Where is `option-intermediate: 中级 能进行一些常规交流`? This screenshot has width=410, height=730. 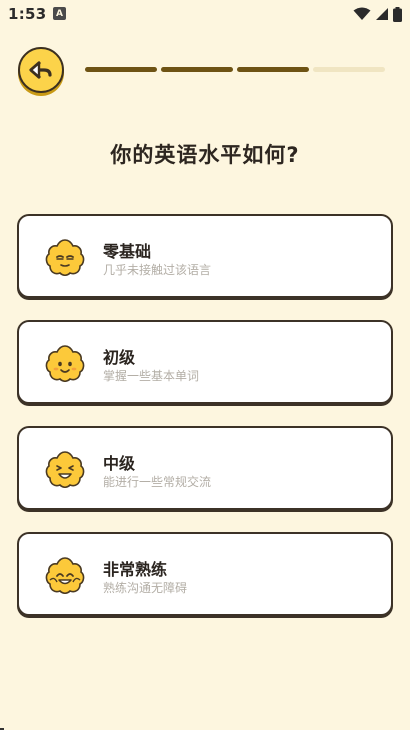
option-intermediate: 中级 能进行一些常规交流 is located at coordinates (205, 468).